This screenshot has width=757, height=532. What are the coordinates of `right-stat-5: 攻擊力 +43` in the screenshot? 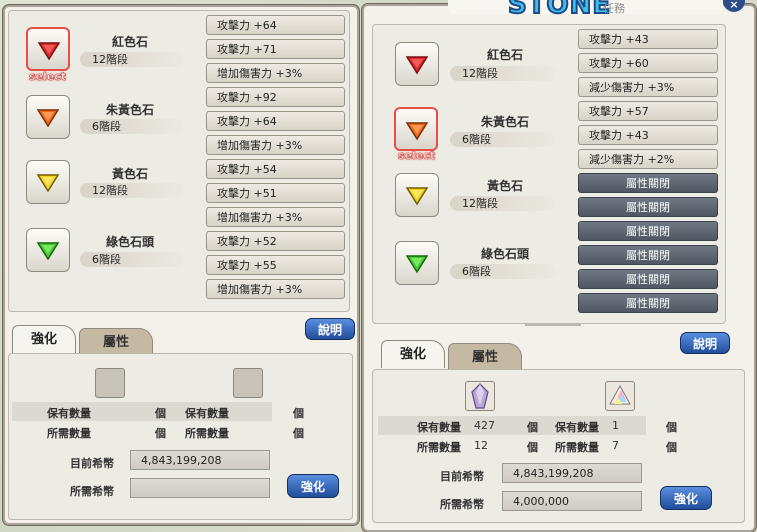 It's located at (648, 135).